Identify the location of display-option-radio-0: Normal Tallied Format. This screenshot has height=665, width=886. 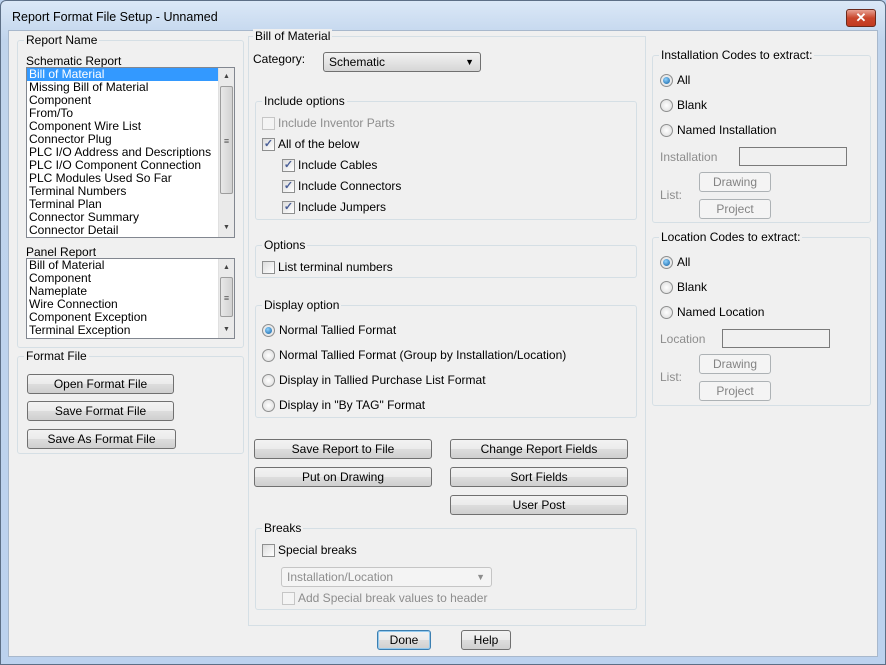
(329, 330).